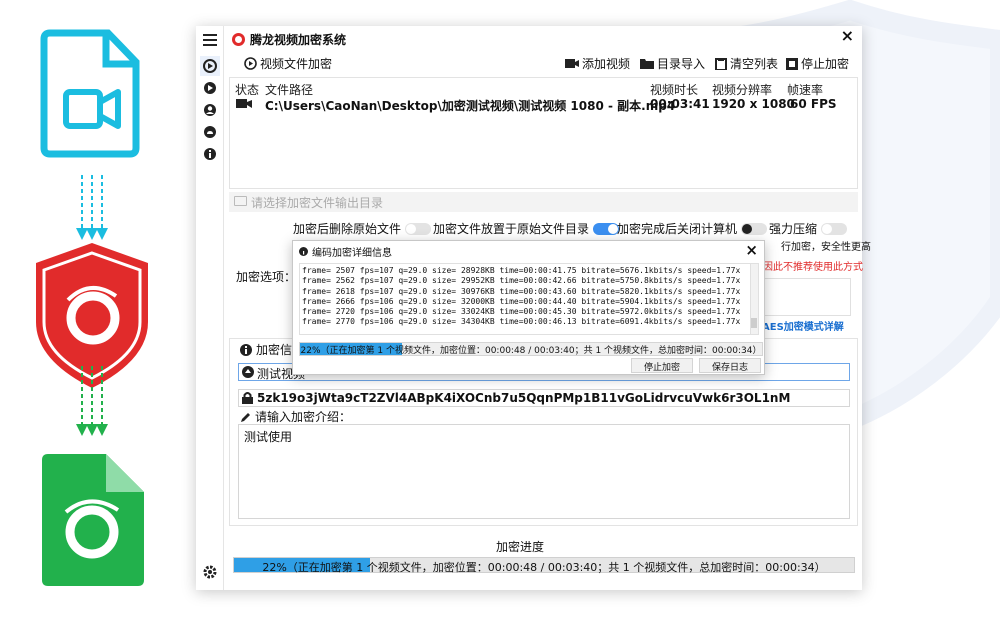 Image resolution: width=1000 pixels, height=617 pixels. I want to click on same-dir-label: 加密文件放置于原始文件目录, so click(511, 229).